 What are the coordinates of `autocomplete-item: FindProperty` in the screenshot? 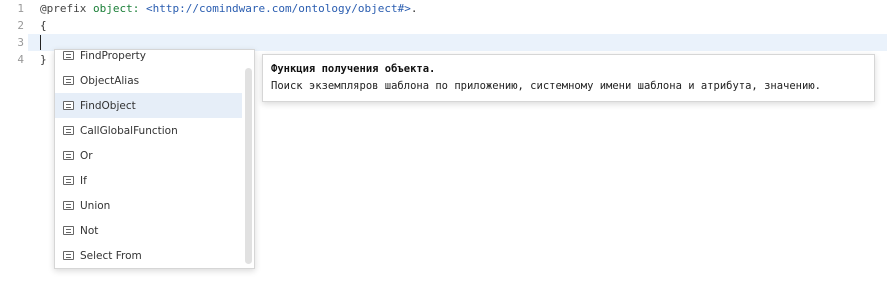 It's located at (148, 58).